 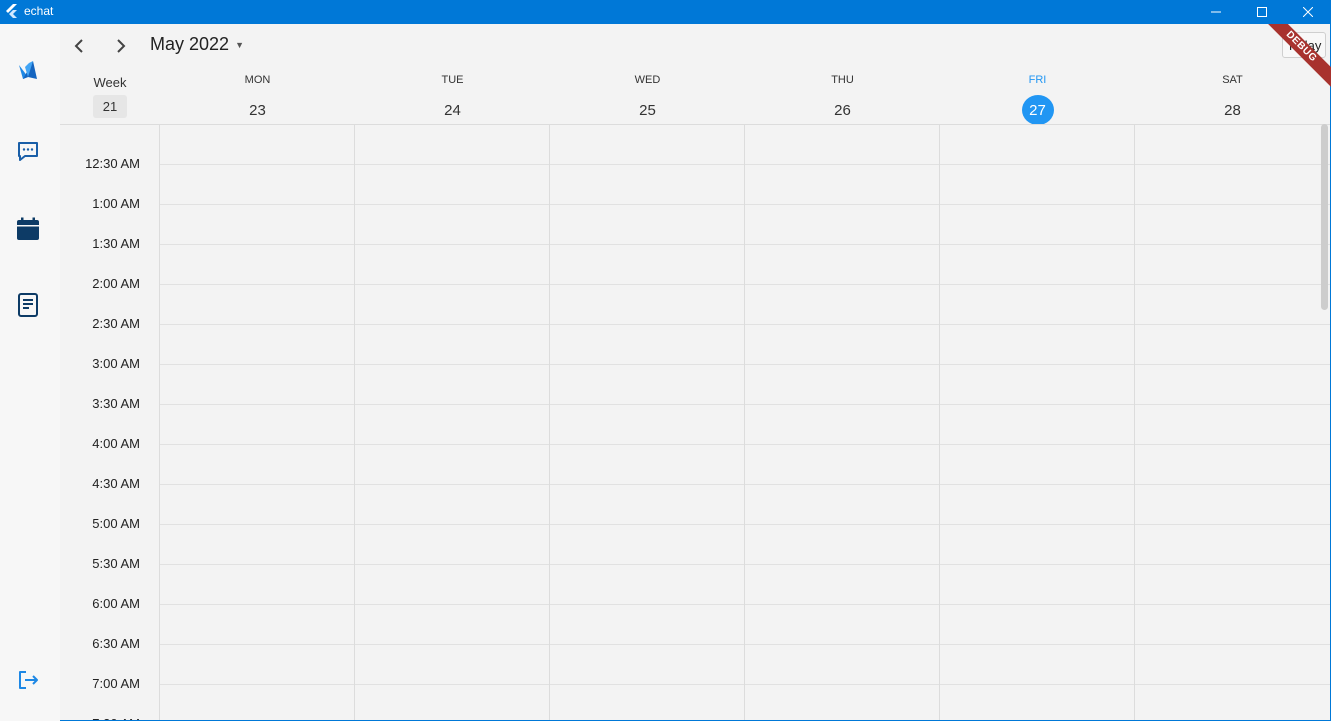 What do you see at coordinates (1324, 217) in the screenshot?
I see `vertical-scrollbar` at bounding box center [1324, 217].